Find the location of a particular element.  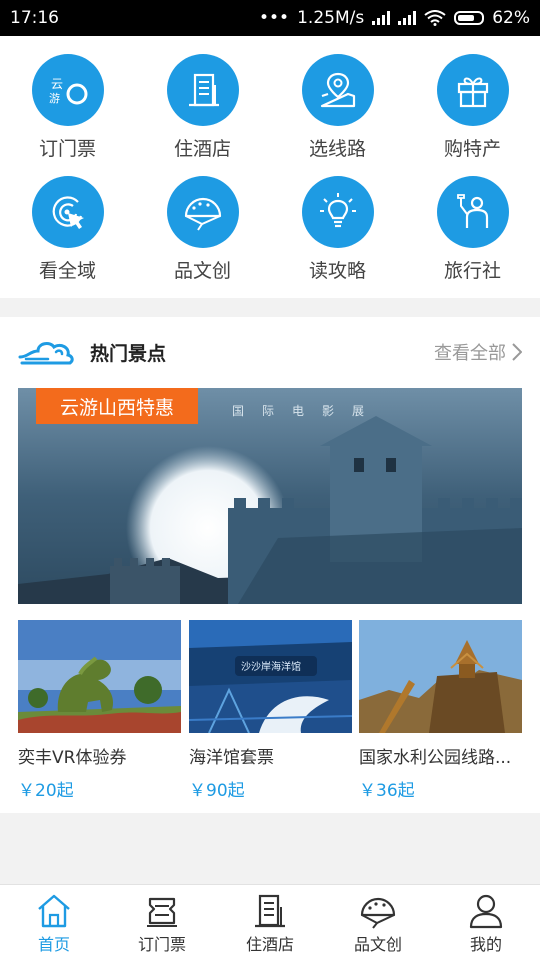

attraction-card: 国家水利公园线路... ￥36起 is located at coordinates (440, 710).